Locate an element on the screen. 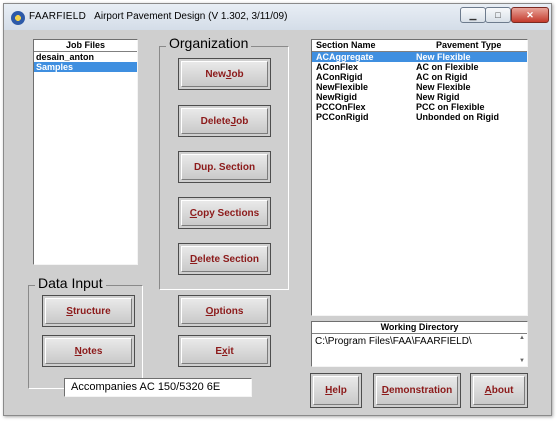 Image resolution: width=557 pixels, height=421 pixels. close-button: ✕ is located at coordinates (530, 15).